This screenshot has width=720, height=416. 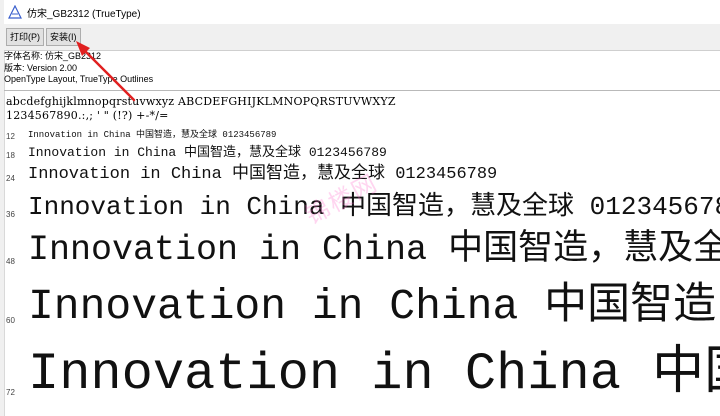 I want to click on size-label: 60, so click(x=10, y=320).